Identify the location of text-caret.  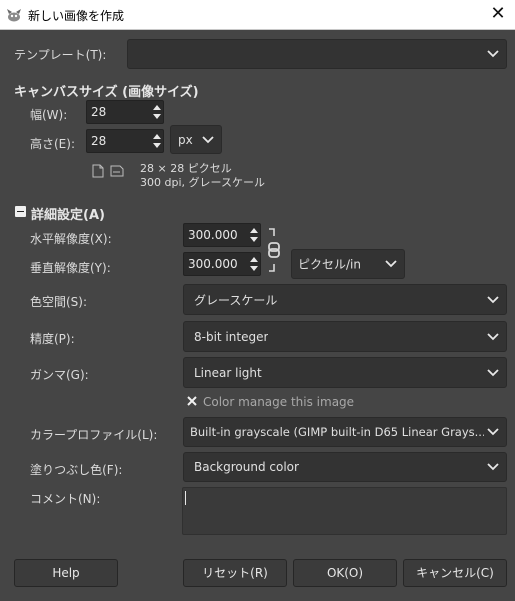
(185, 498).